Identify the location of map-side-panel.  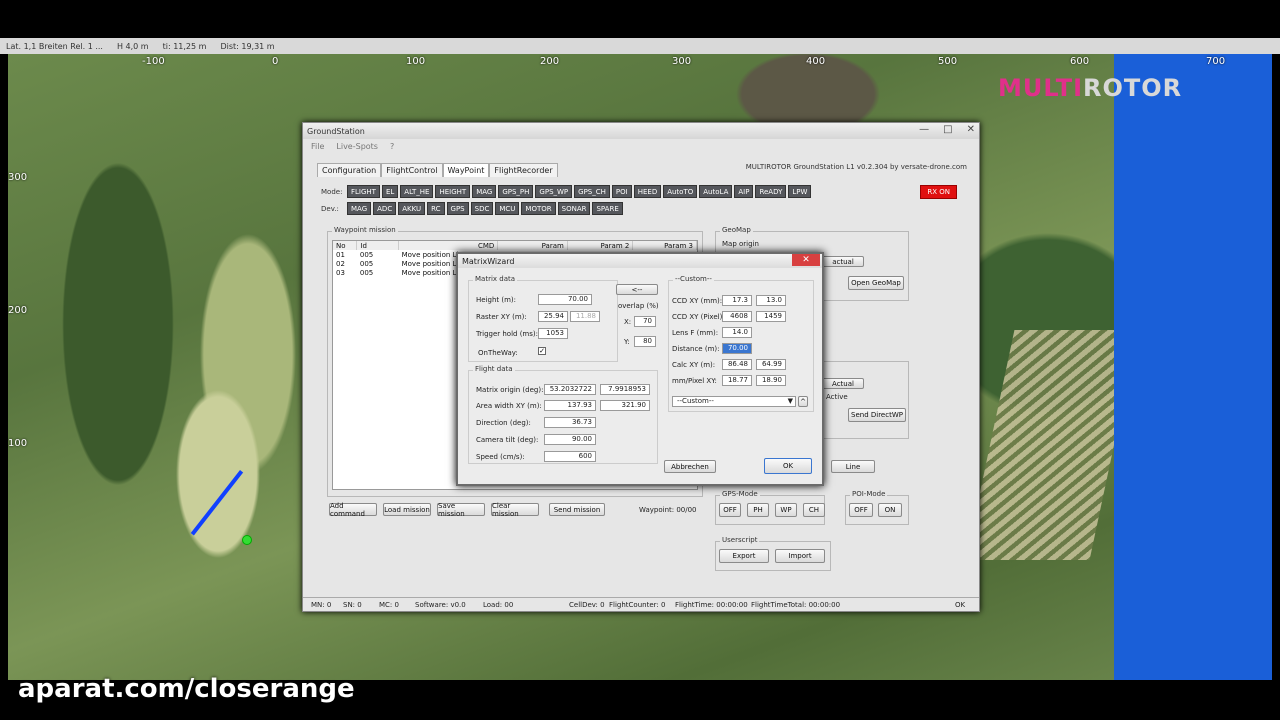
(1193, 367).